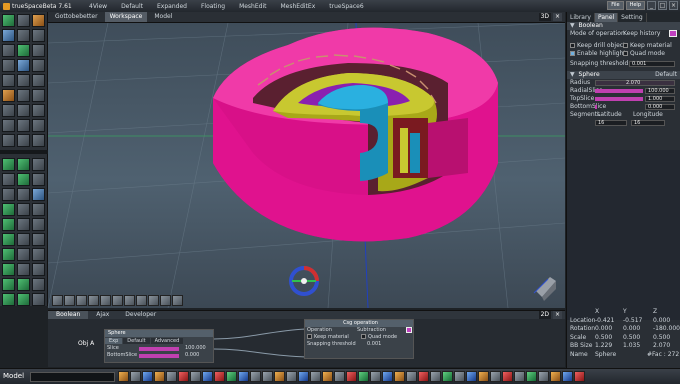 This screenshot has height=384, width=680. I want to click on zoom-icon, so click(105, 300).